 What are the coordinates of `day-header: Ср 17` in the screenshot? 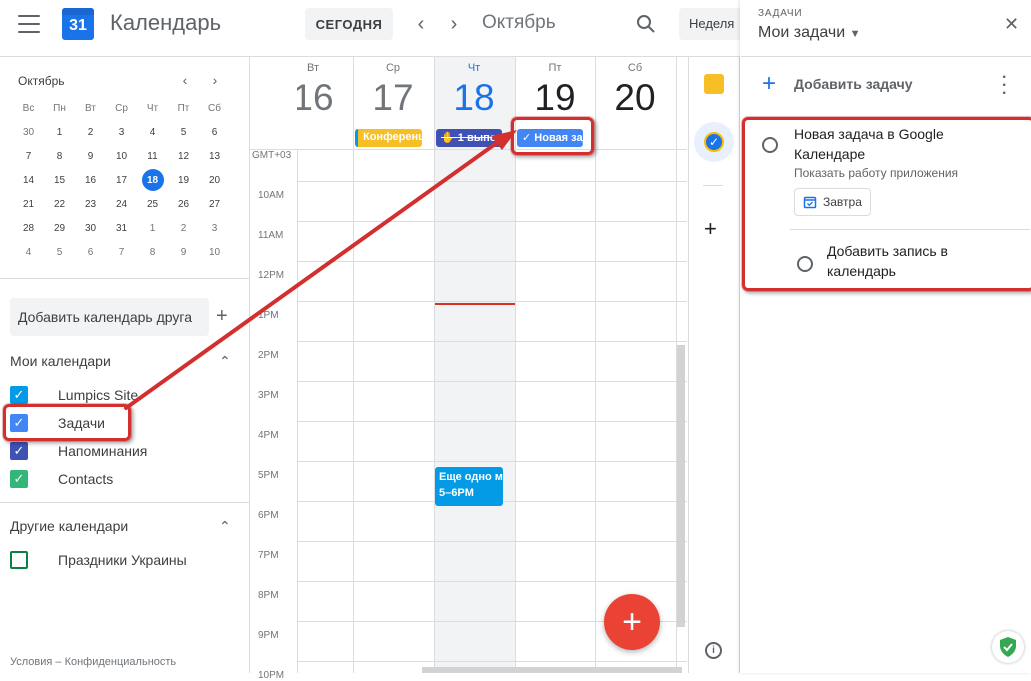 It's located at (393, 90).